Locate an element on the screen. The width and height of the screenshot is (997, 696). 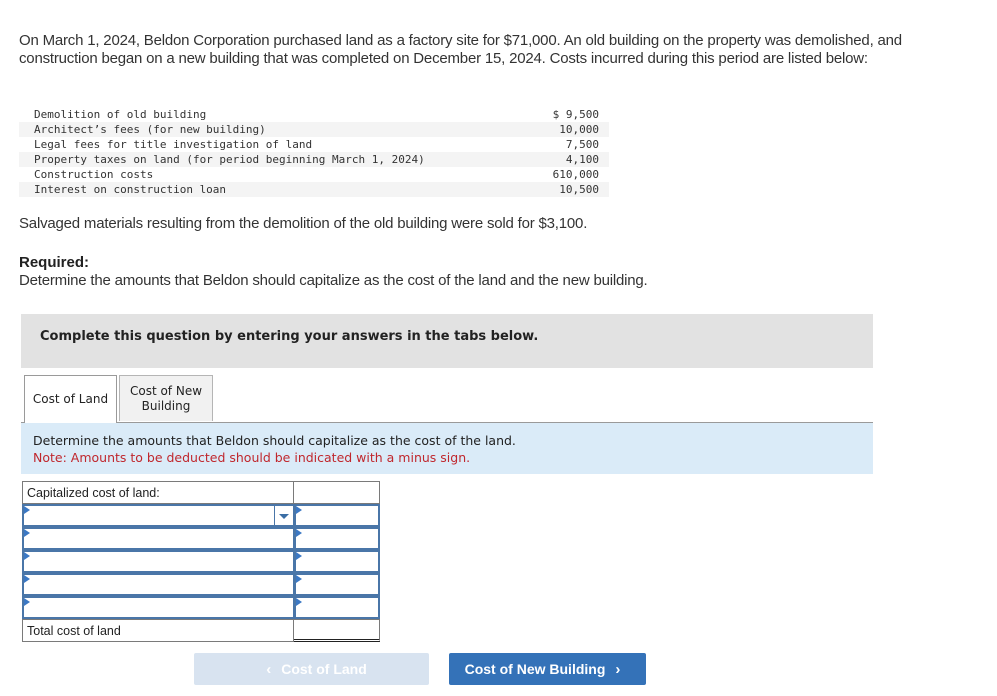
cost-amount: 10,000 is located at coordinates (579, 129).